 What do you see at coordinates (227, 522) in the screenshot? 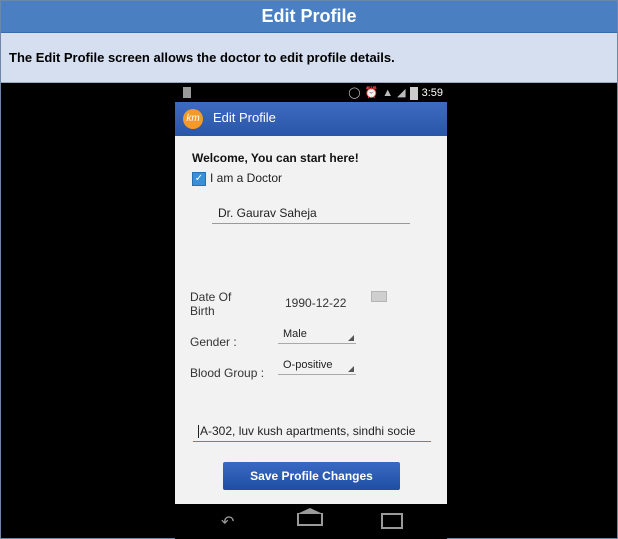
I see `back-icon: ↶` at bounding box center [227, 522].